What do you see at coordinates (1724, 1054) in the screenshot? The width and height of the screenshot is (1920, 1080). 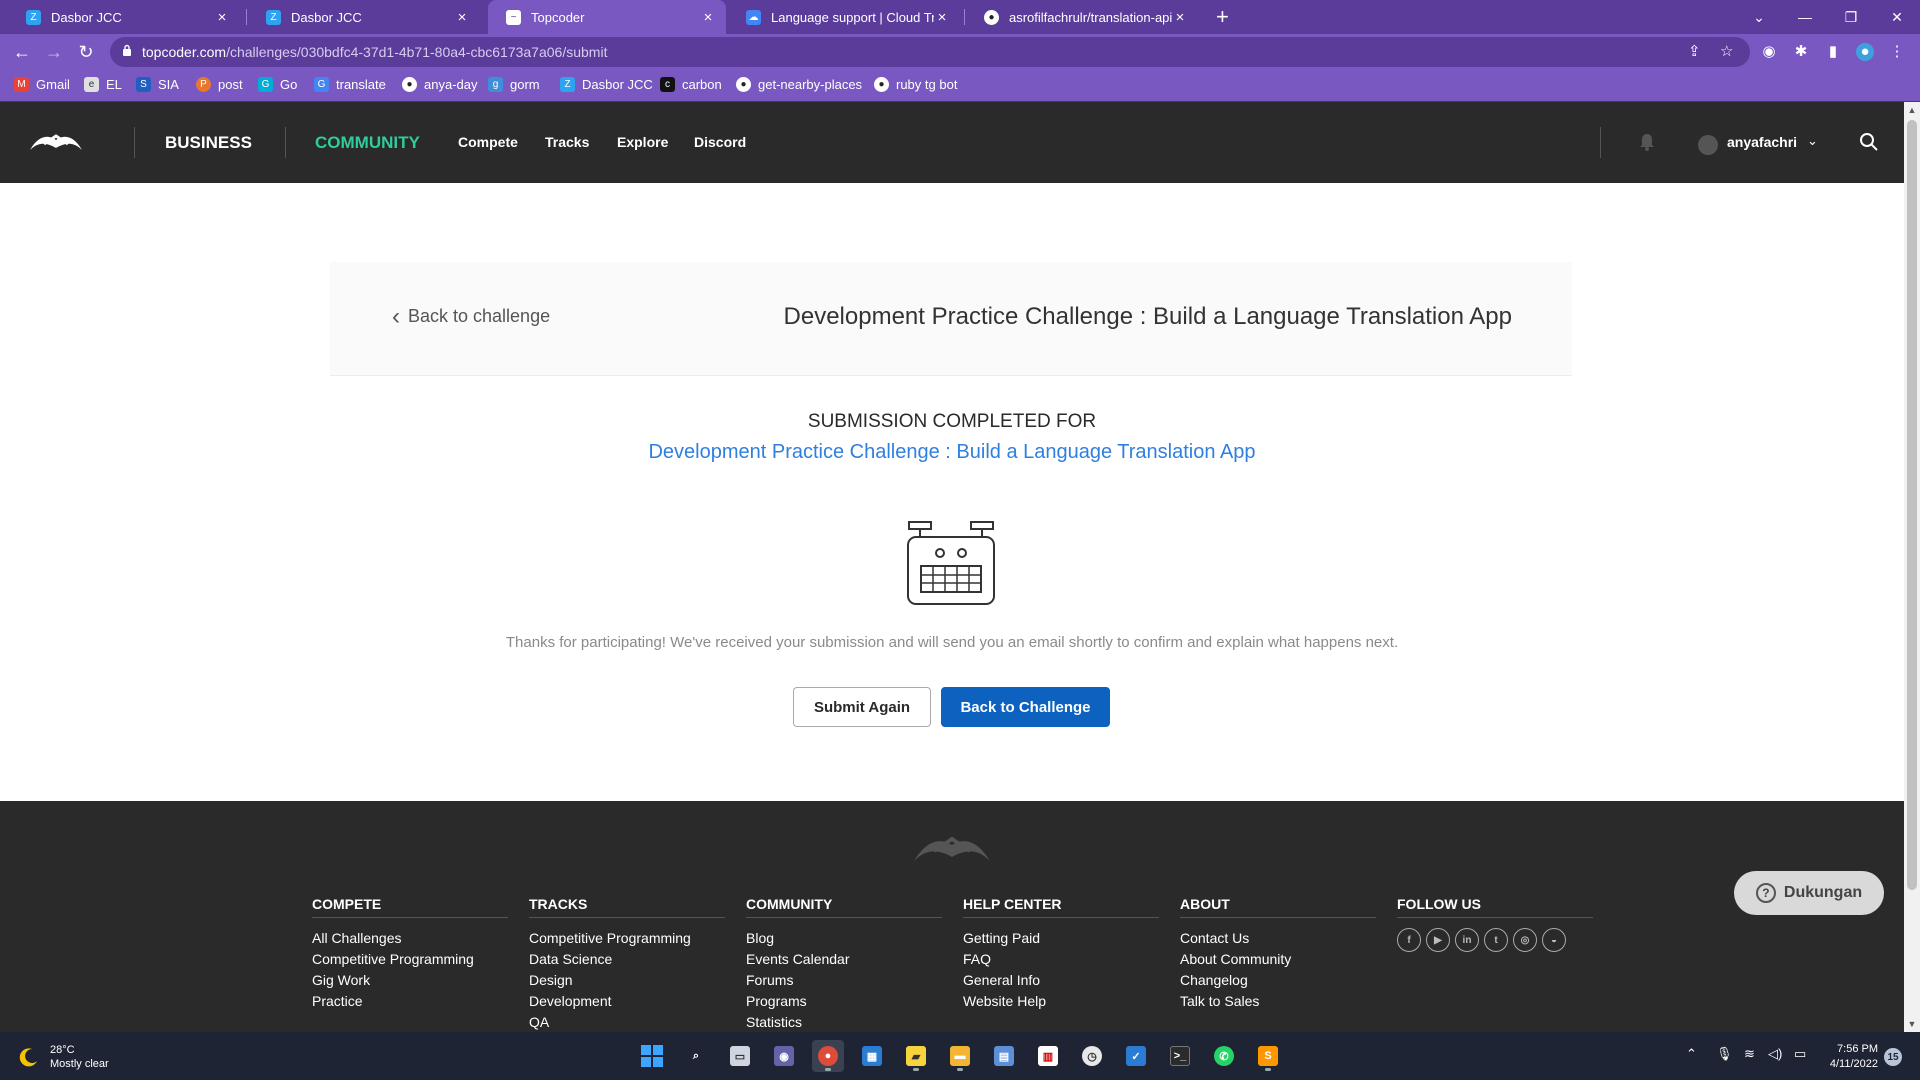 I see `microphone-icon: 🎙` at bounding box center [1724, 1054].